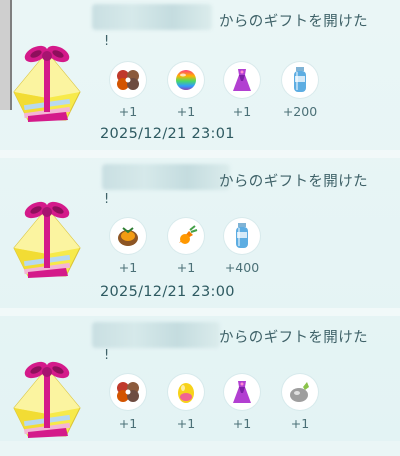  I want to click on yellow-egg-icon, so click(186, 393).